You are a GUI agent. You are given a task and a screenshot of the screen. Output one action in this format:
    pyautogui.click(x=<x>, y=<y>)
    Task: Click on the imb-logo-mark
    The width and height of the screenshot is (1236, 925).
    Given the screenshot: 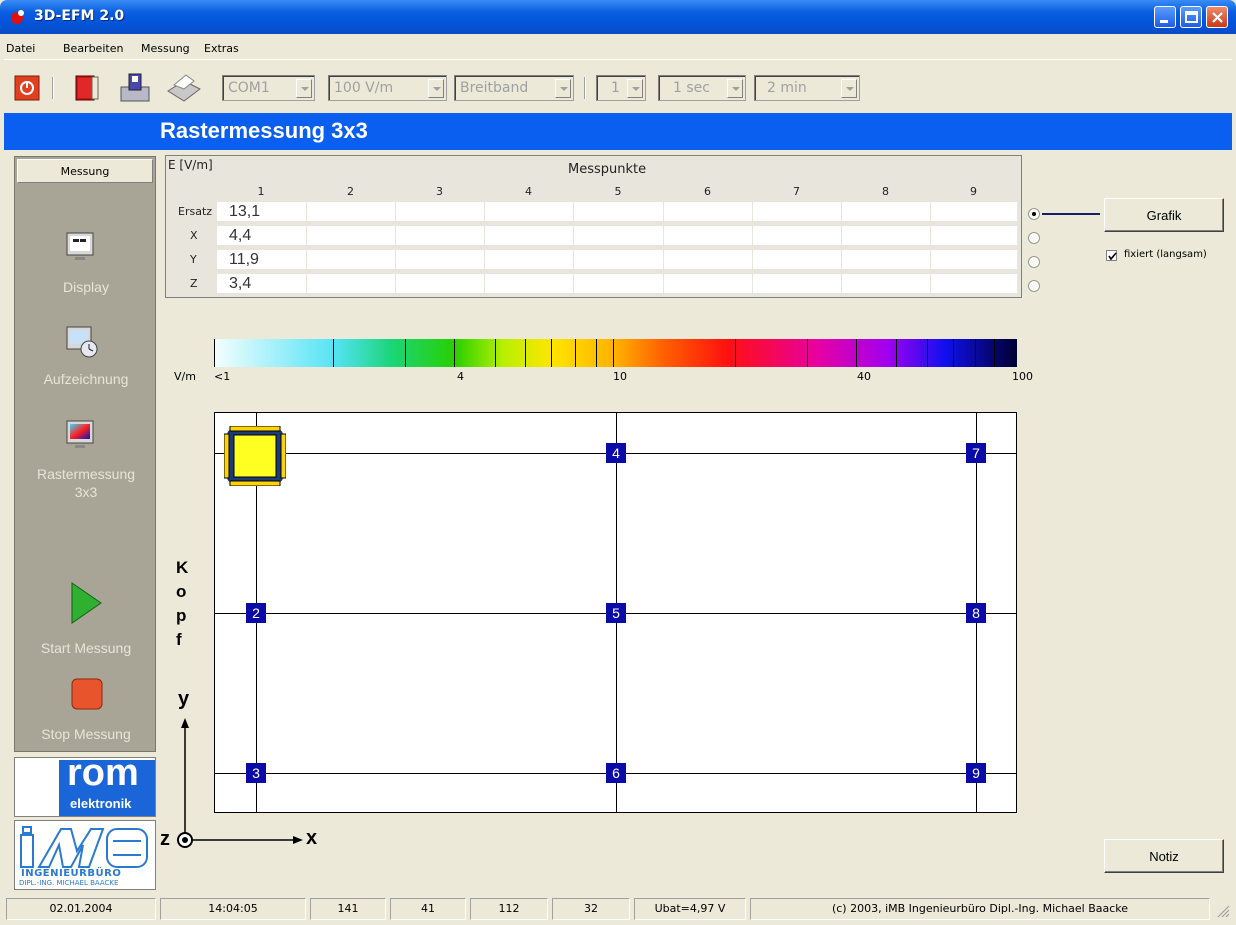 What is the action you would take?
    pyautogui.click(x=84, y=847)
    